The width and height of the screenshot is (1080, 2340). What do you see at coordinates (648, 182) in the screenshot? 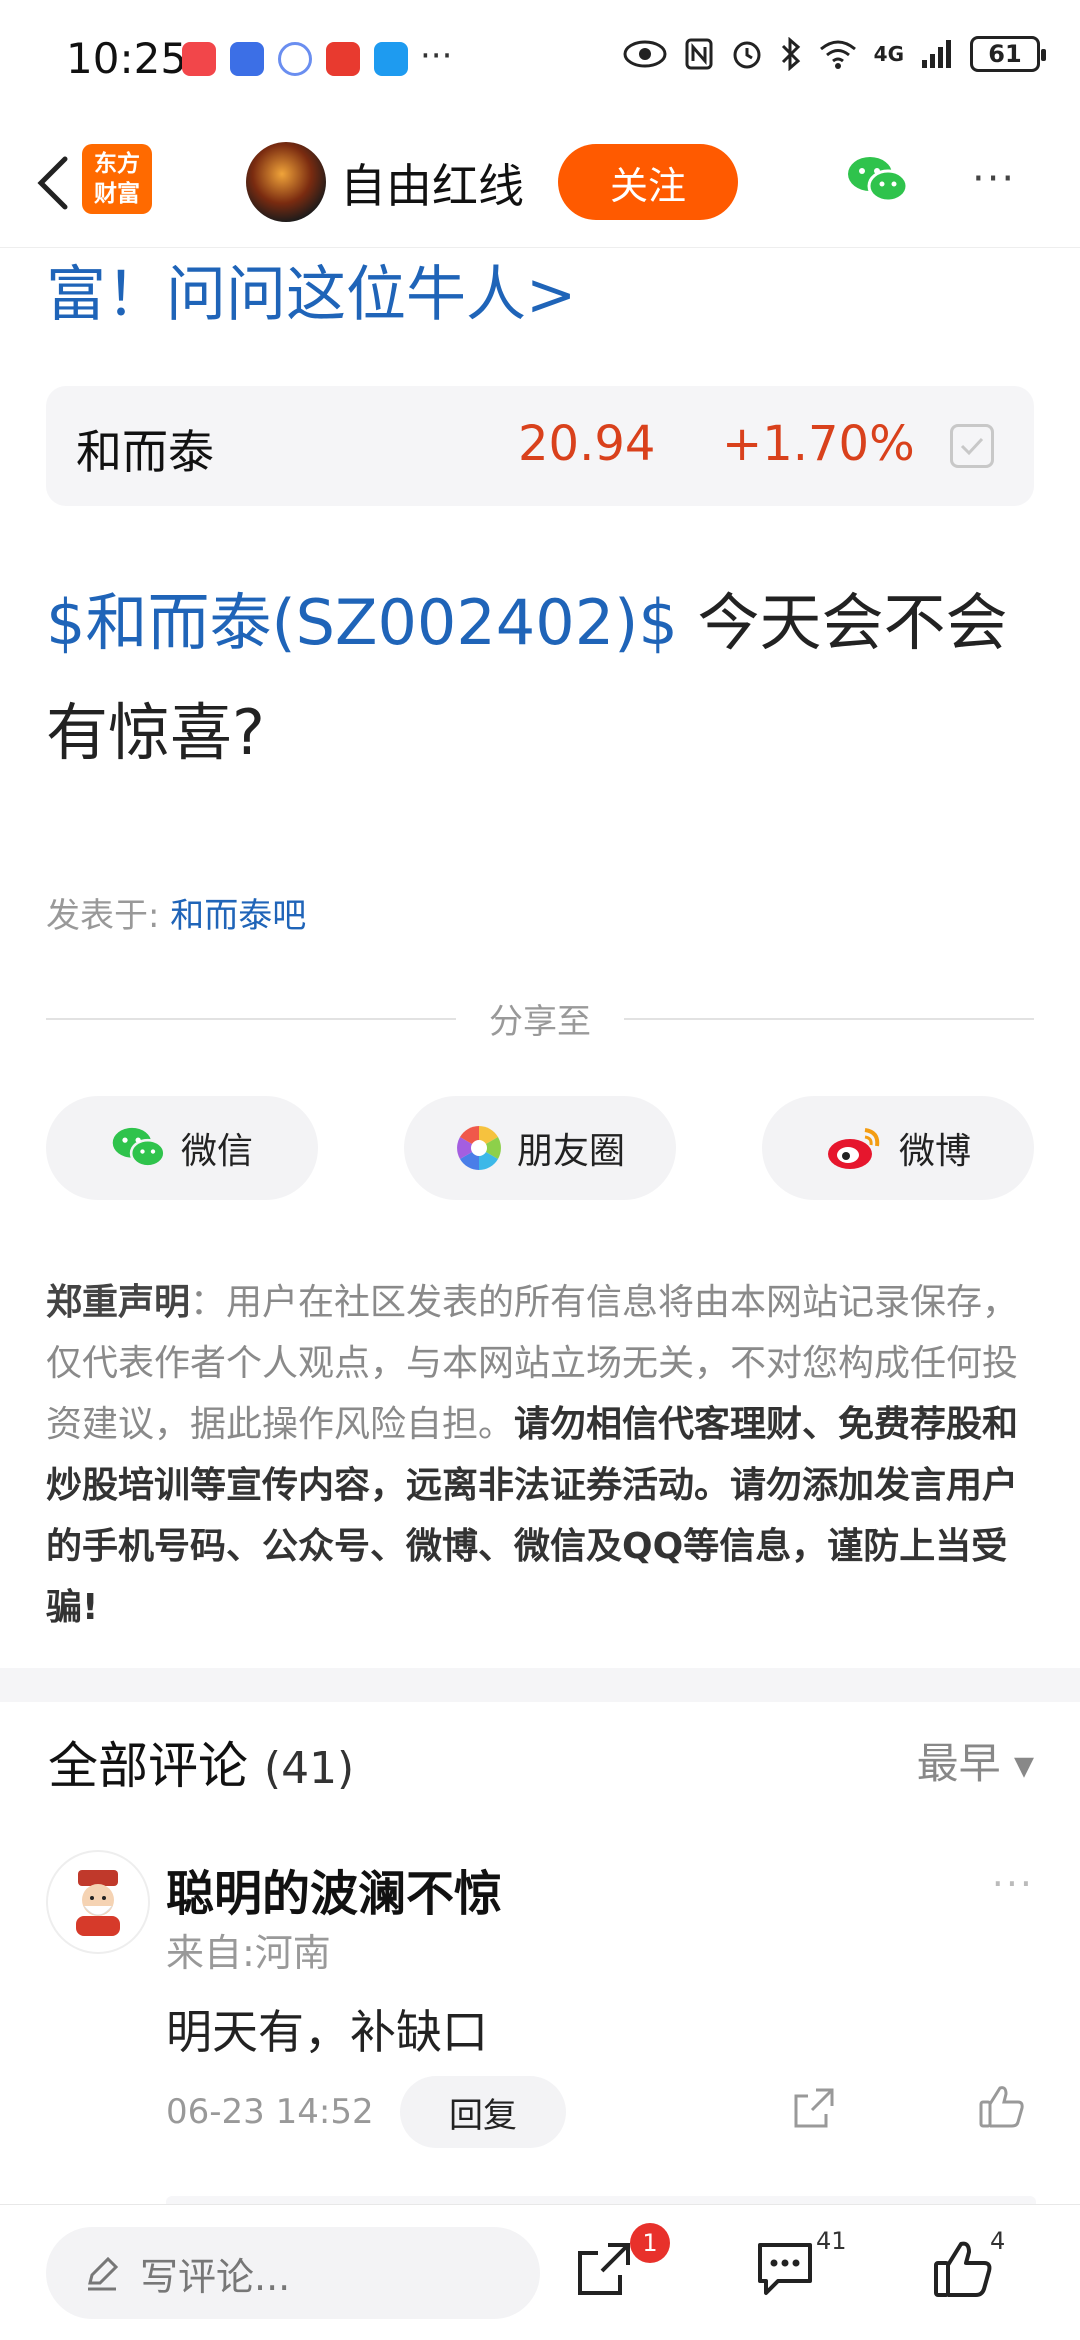
I see `follow-button: 关注` at bounding box center [648, 182].